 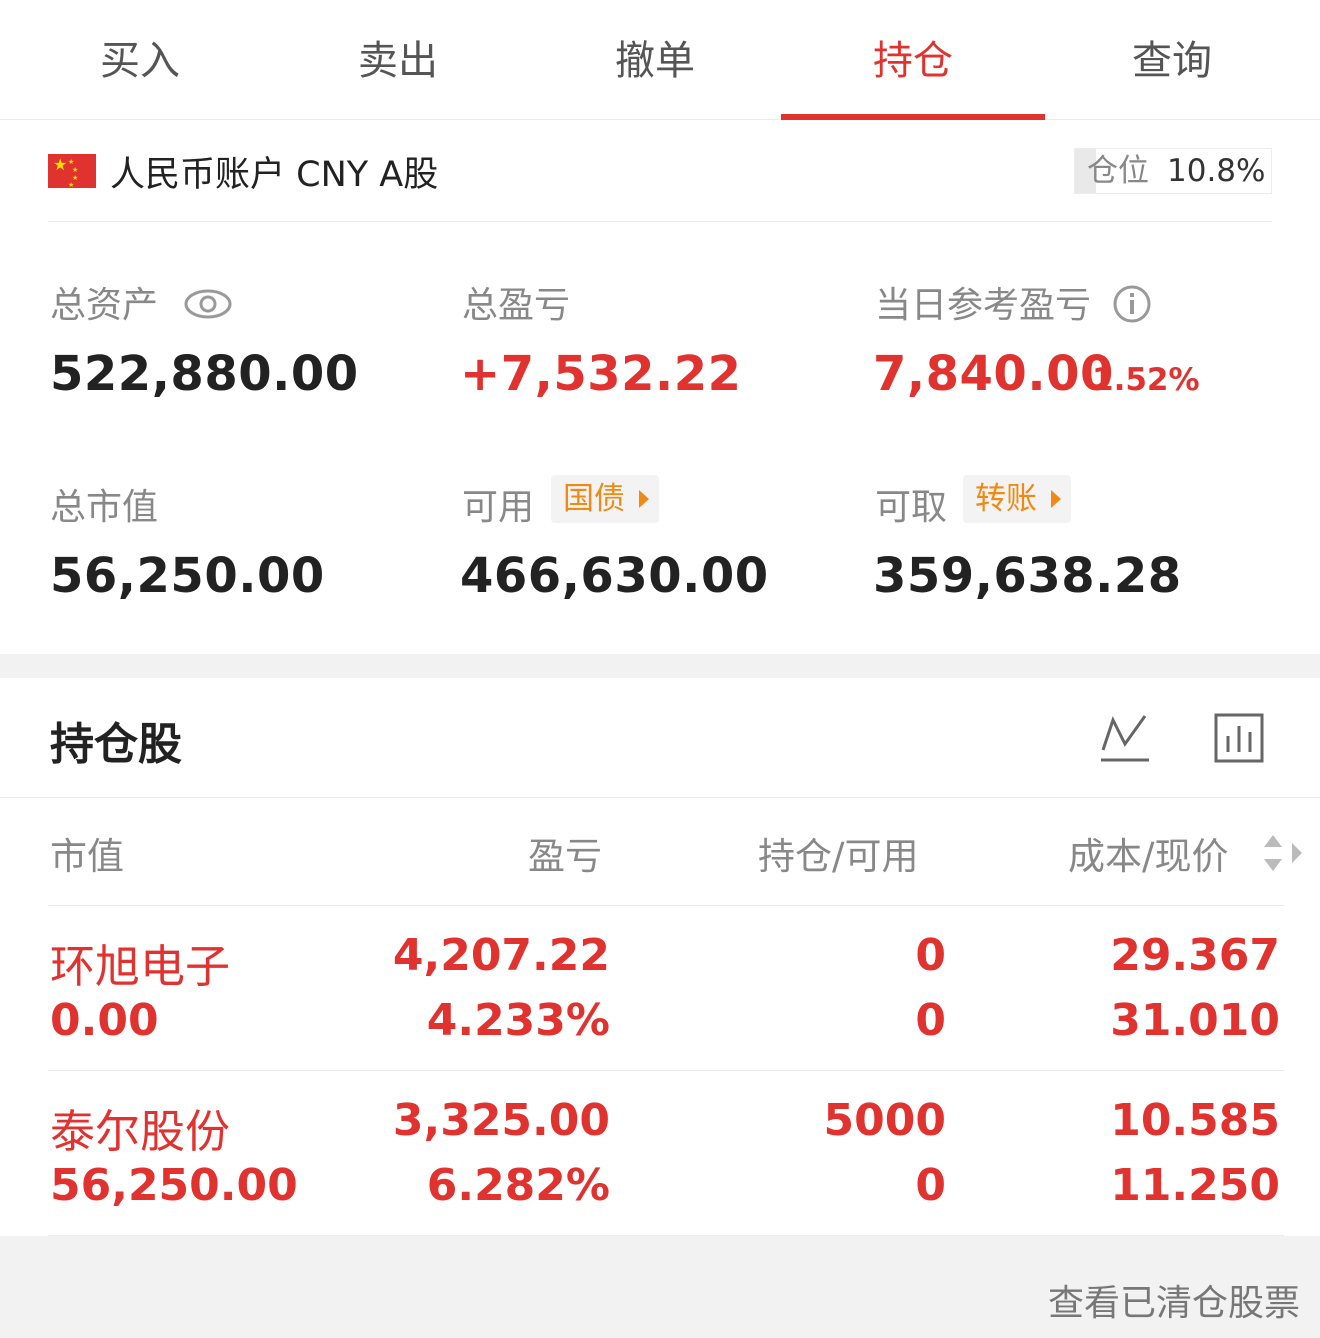 I want to click on withdrawable-label: 可取, so click(x=911, y=507).